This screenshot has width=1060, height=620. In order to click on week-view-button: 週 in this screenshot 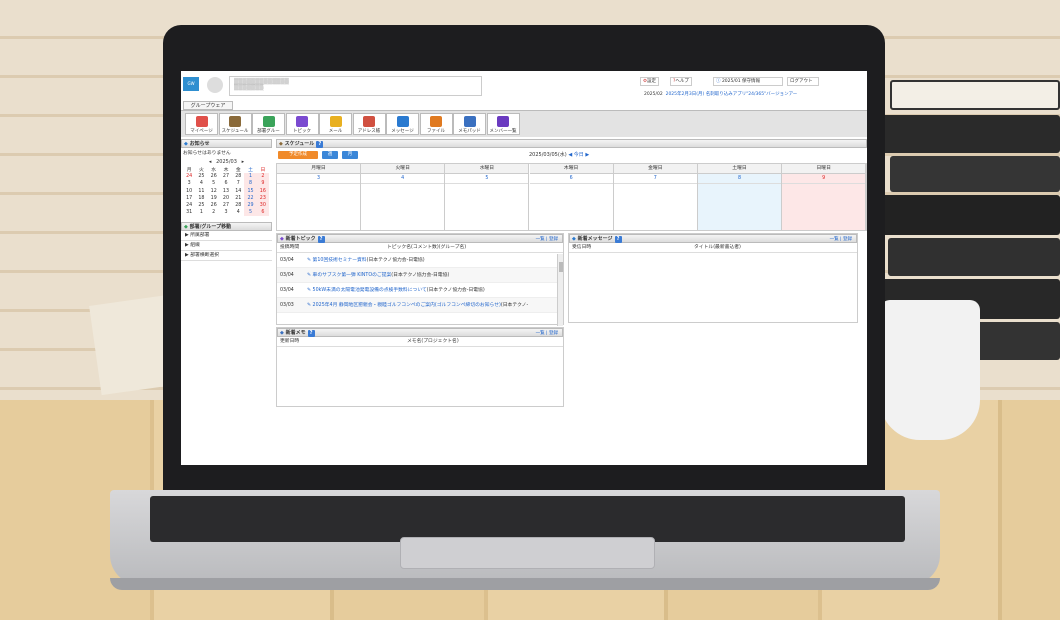, I will do `click(330, 155)`.